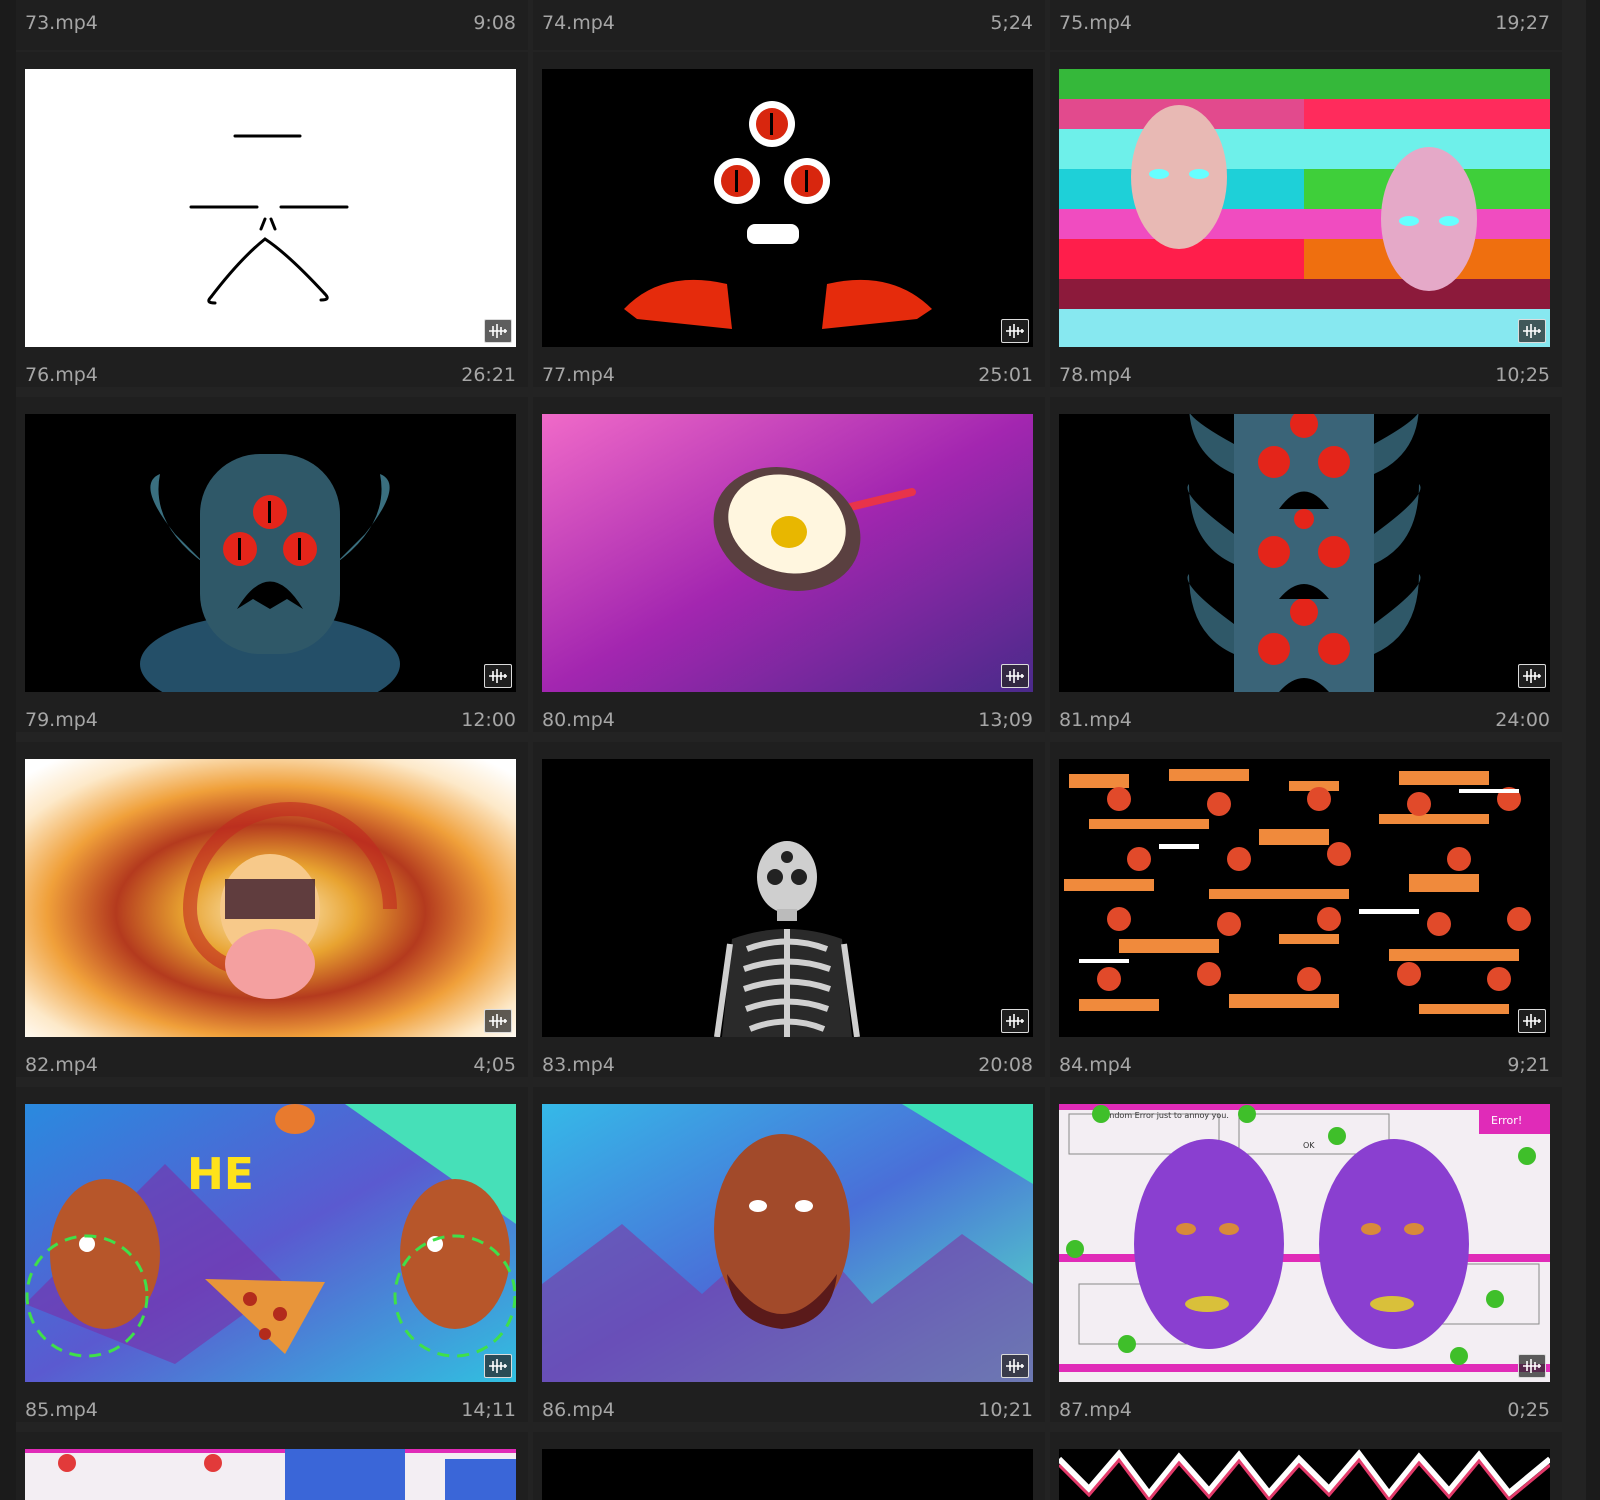 The image size is (1600, 1500). I want to click on clip-name: 83.mp4, so click(578, 1065).